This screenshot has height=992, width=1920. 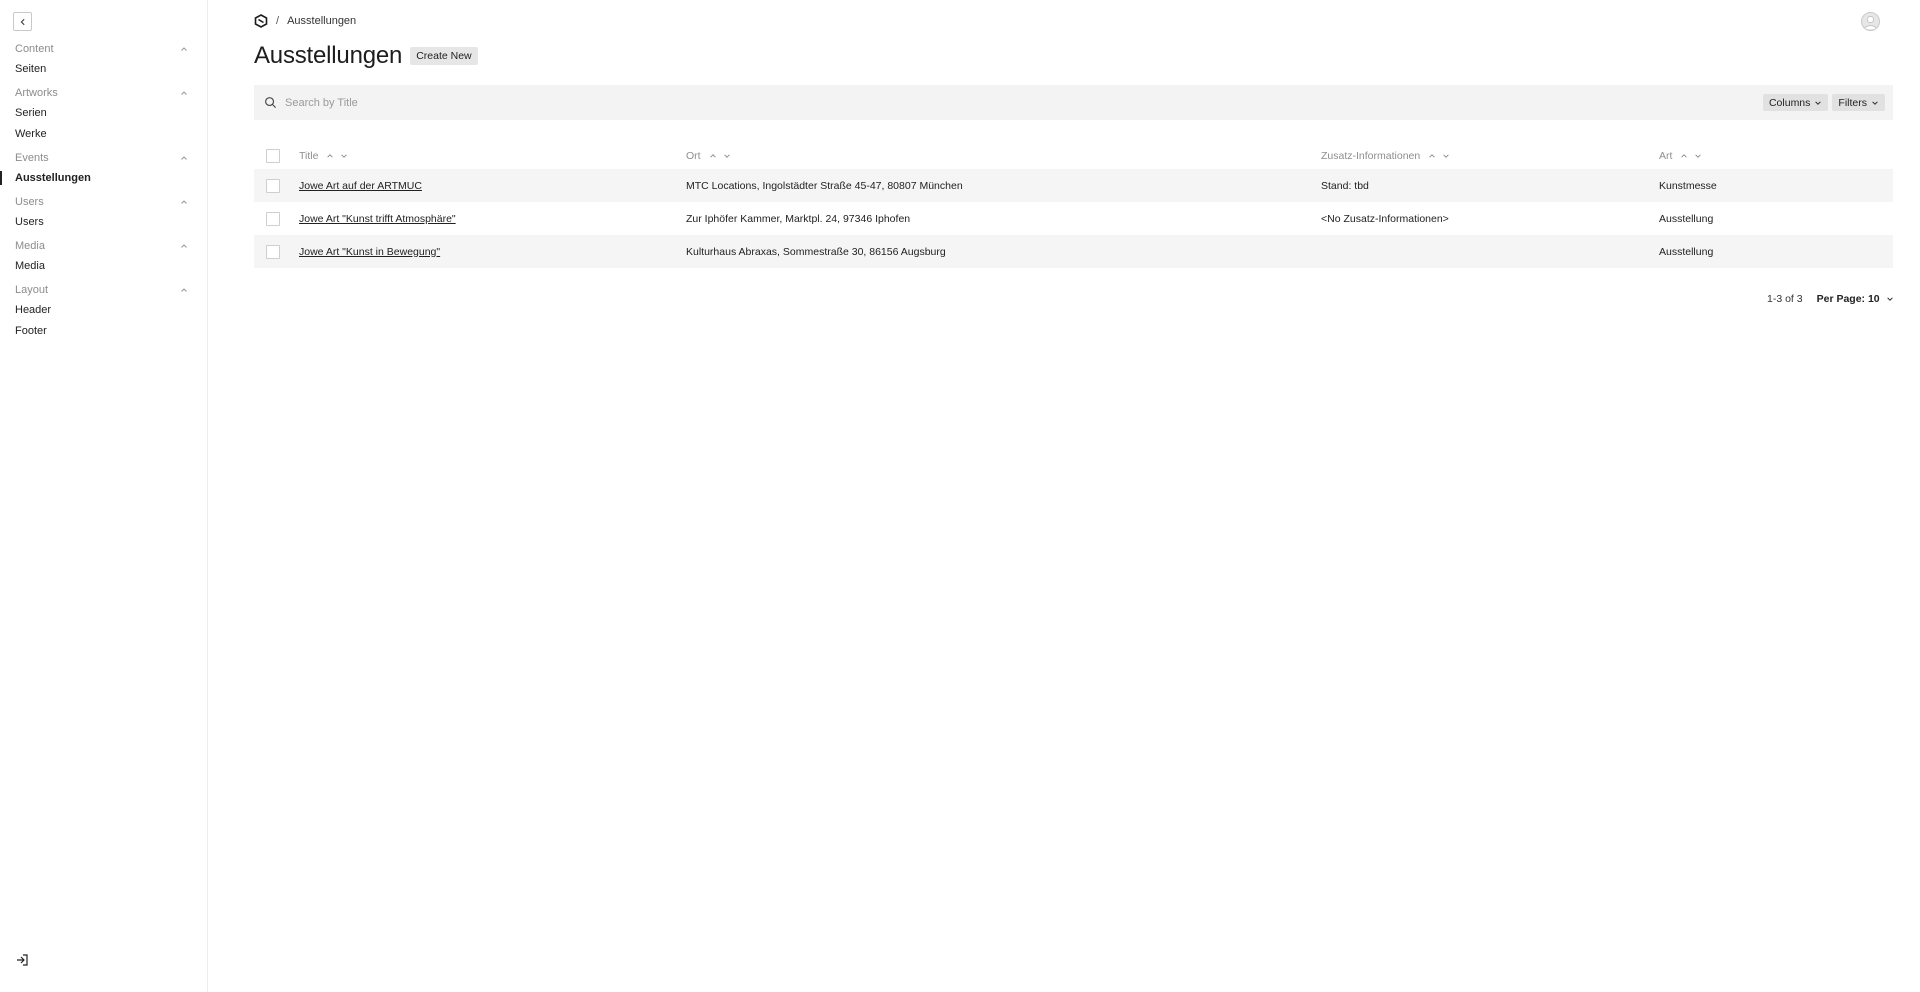 I want to click on page-range: 1-3 of 3, so click(x=1785, y=299).